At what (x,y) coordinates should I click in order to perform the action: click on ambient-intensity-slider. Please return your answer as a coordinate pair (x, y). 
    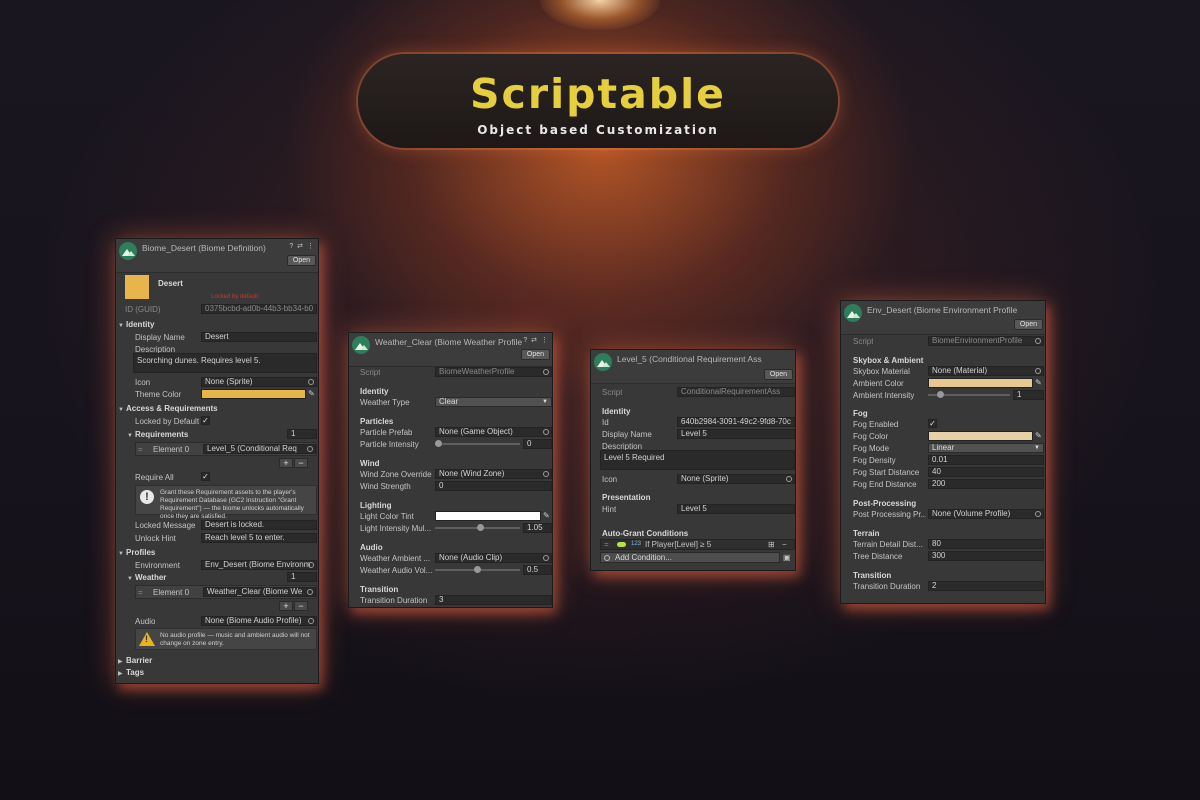
    Looking at the image, I should click on (969, 395).